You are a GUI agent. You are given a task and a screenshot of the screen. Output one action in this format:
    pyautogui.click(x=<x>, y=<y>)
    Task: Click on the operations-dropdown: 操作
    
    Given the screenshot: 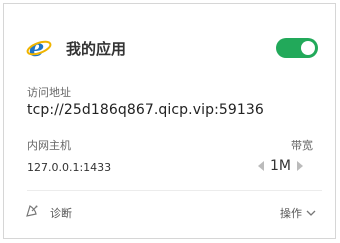 What is the action you would take?
    pyautogui.click(x=298, y=213)
    